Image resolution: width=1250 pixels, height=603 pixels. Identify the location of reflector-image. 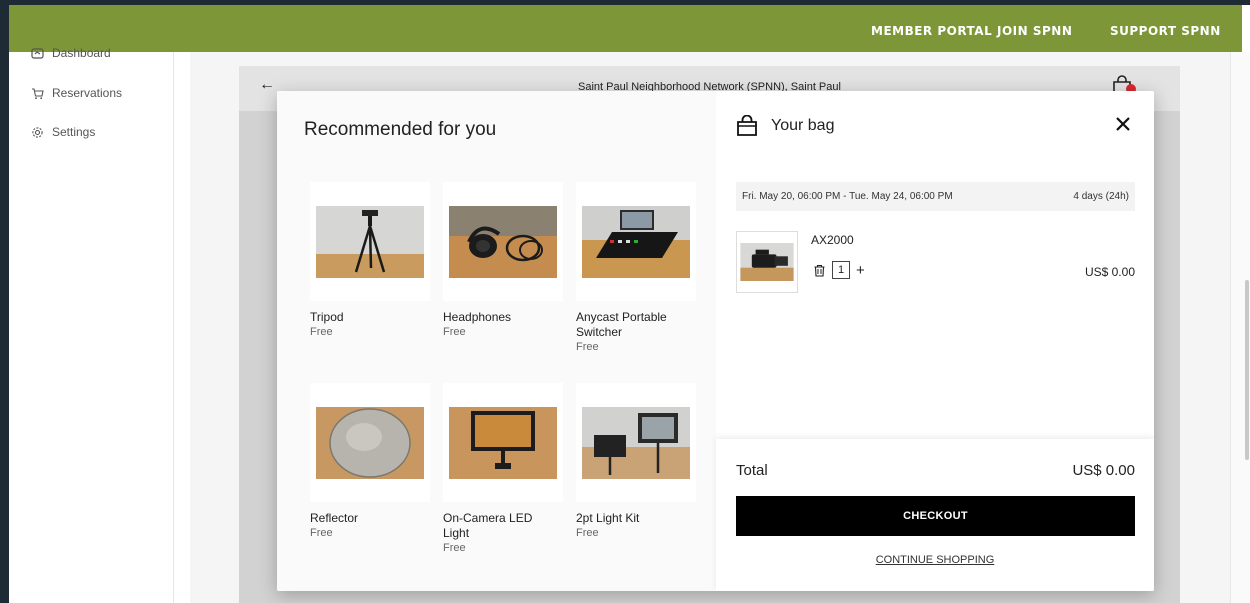
(370, 442).